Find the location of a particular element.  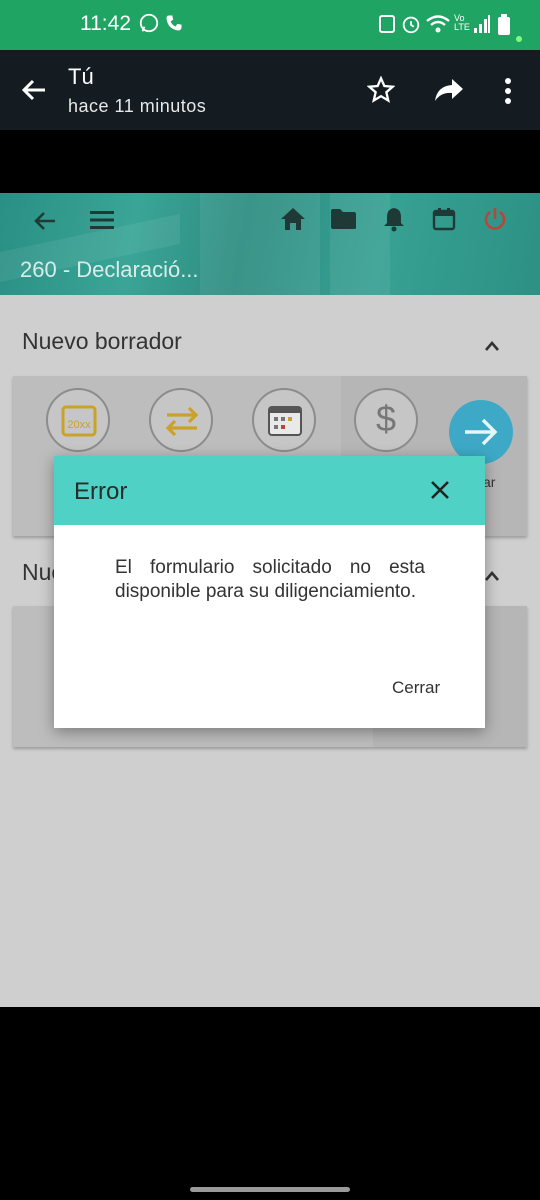

wifi-icon is located at coordinates (438, 26).